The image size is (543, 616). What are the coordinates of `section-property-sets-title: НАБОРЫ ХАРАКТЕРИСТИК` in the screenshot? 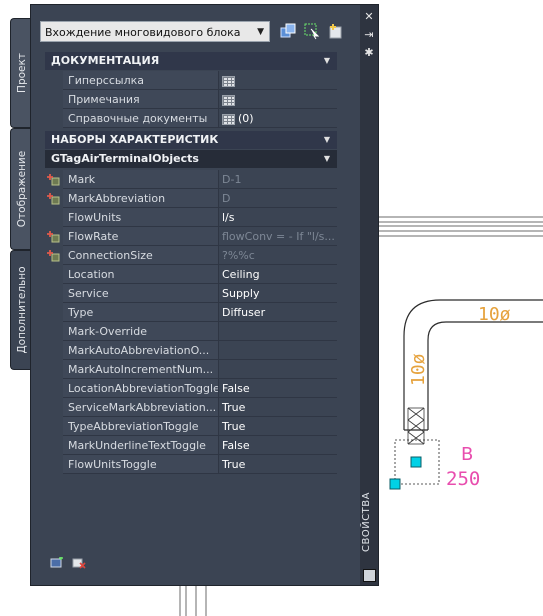 It's located at (135, 139).